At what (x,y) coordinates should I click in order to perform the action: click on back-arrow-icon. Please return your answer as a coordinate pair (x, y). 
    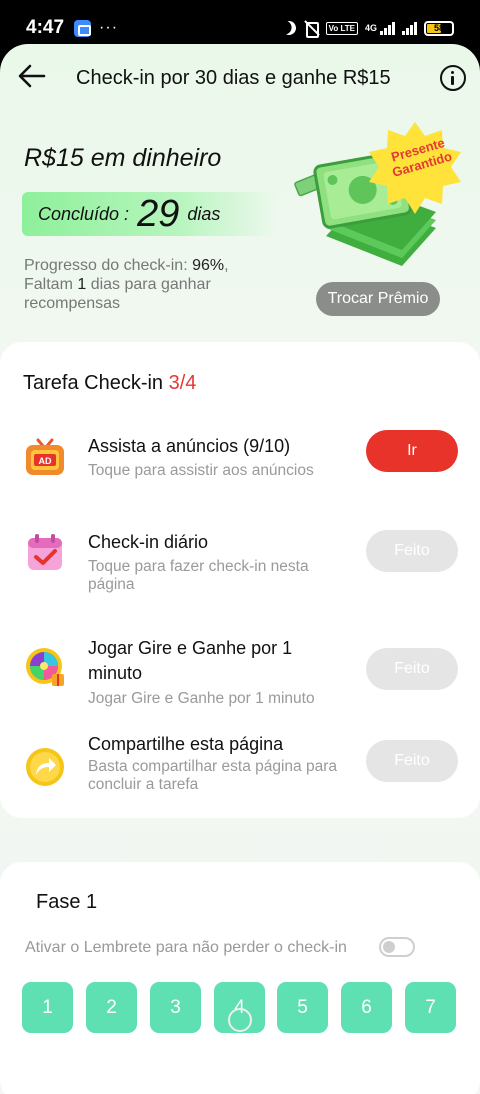
    Looking at the image, I should click on (32, 76).